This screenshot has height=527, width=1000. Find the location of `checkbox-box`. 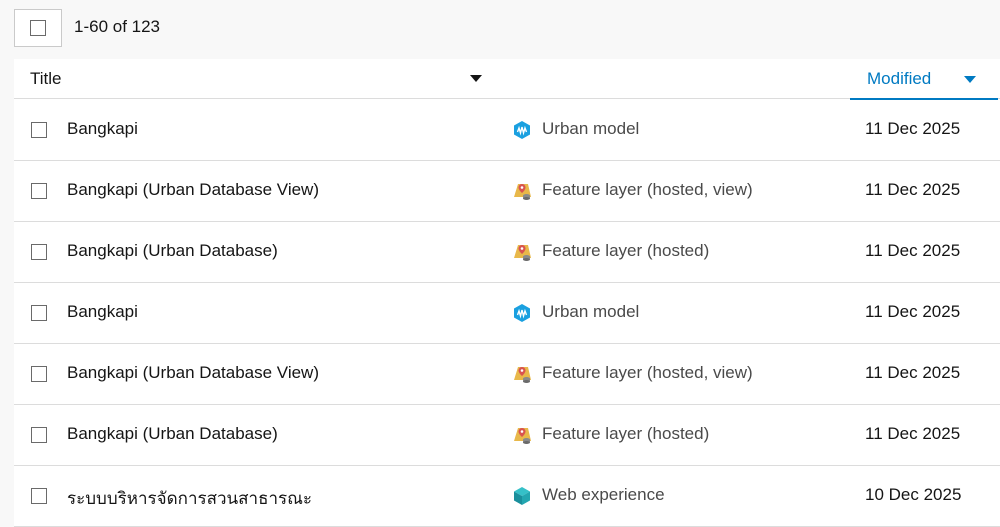

checkbox-box is located at coordinates (38, 28).